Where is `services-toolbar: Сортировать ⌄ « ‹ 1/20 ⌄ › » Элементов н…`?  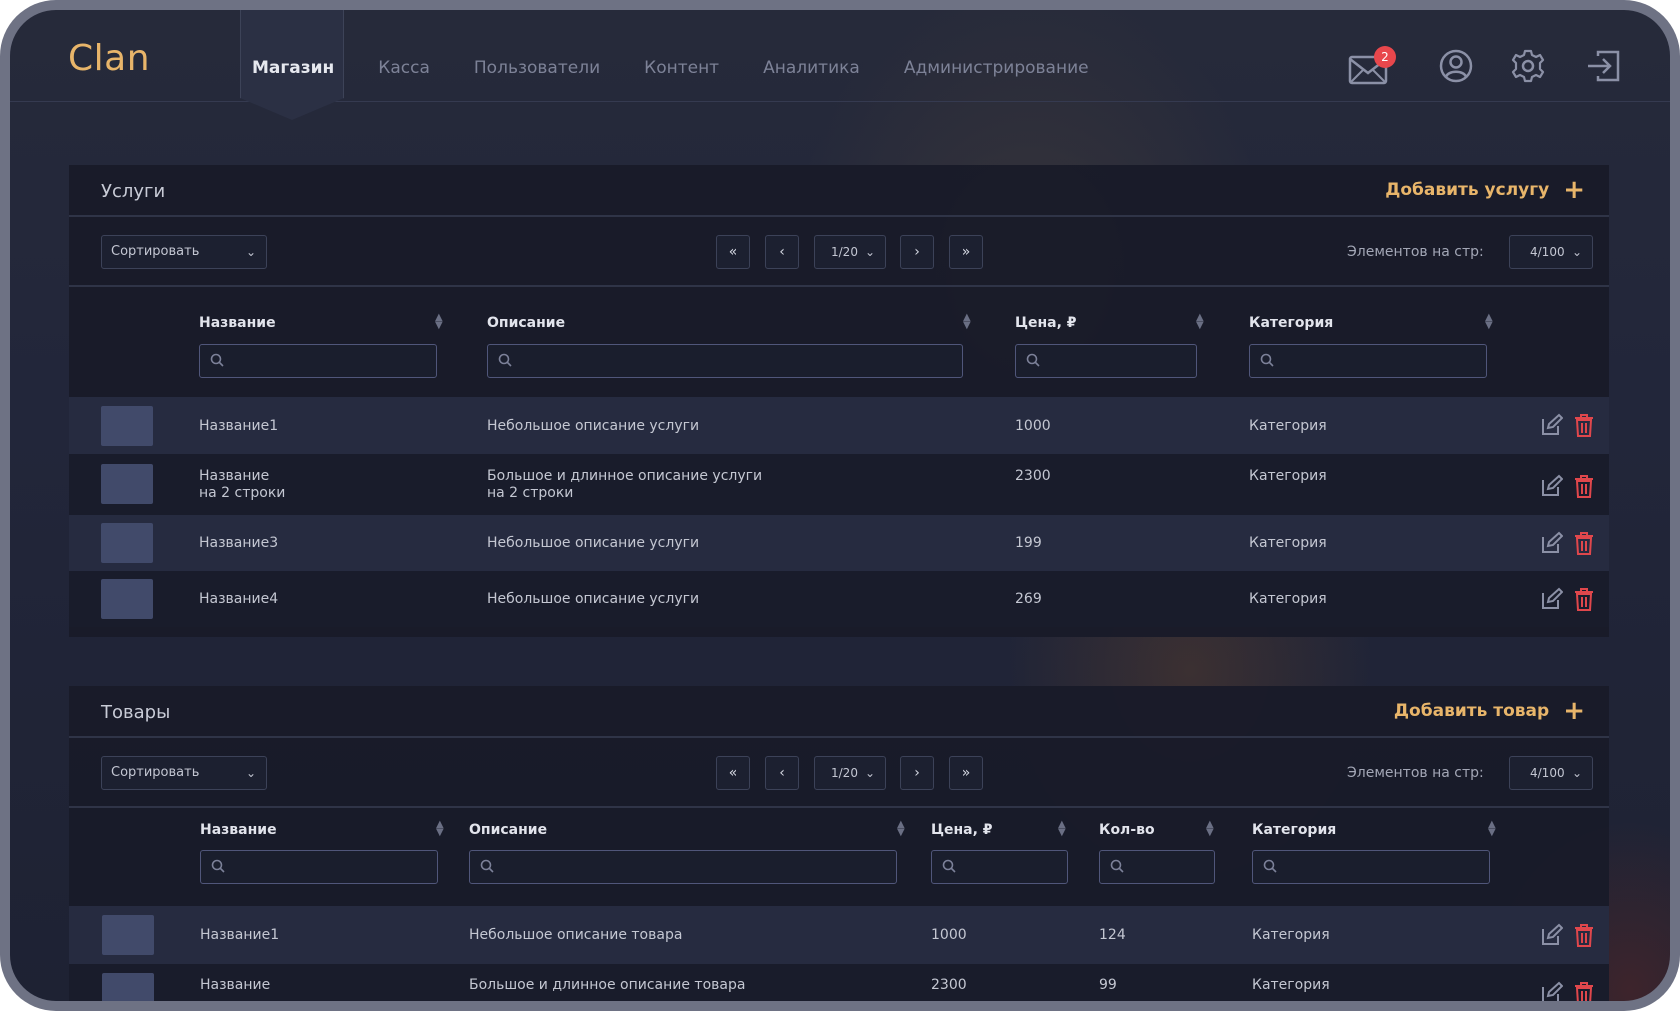
services-toolbar: Сортировать ⌄ « ‹ 1/20 ⌄ › » Элементов н… is located at coordinates (839, 252).